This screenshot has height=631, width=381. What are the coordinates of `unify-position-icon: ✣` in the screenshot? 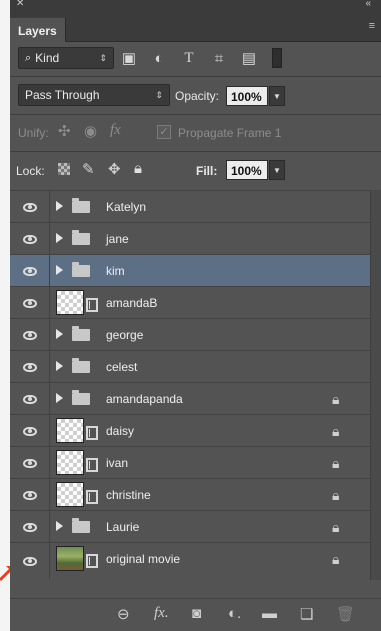 It's located at (64, 131).